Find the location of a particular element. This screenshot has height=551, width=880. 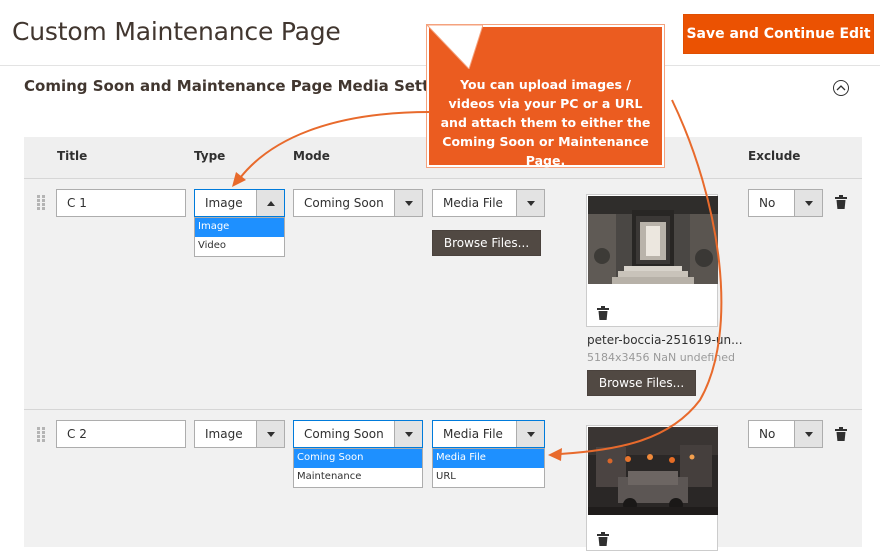

source-dropdown: Media File URL is located at coordinates (488, 468).